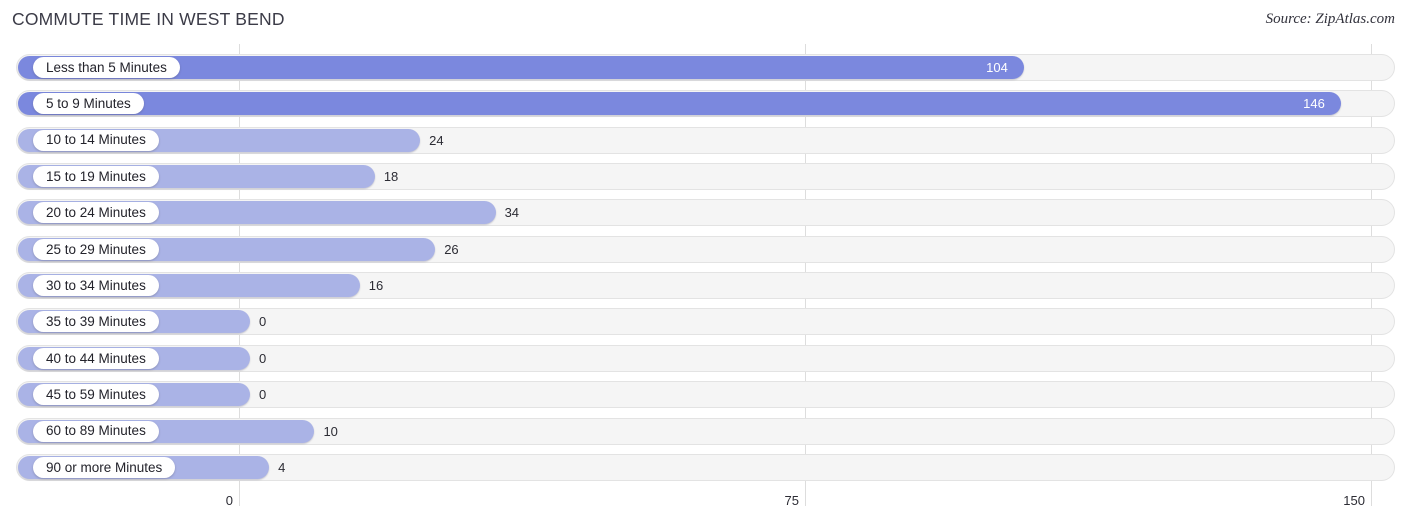 This screenshot has height=522, width=1406. I want to click on bar-row: 24 10 to 14 Minutes, so click(705, 140).